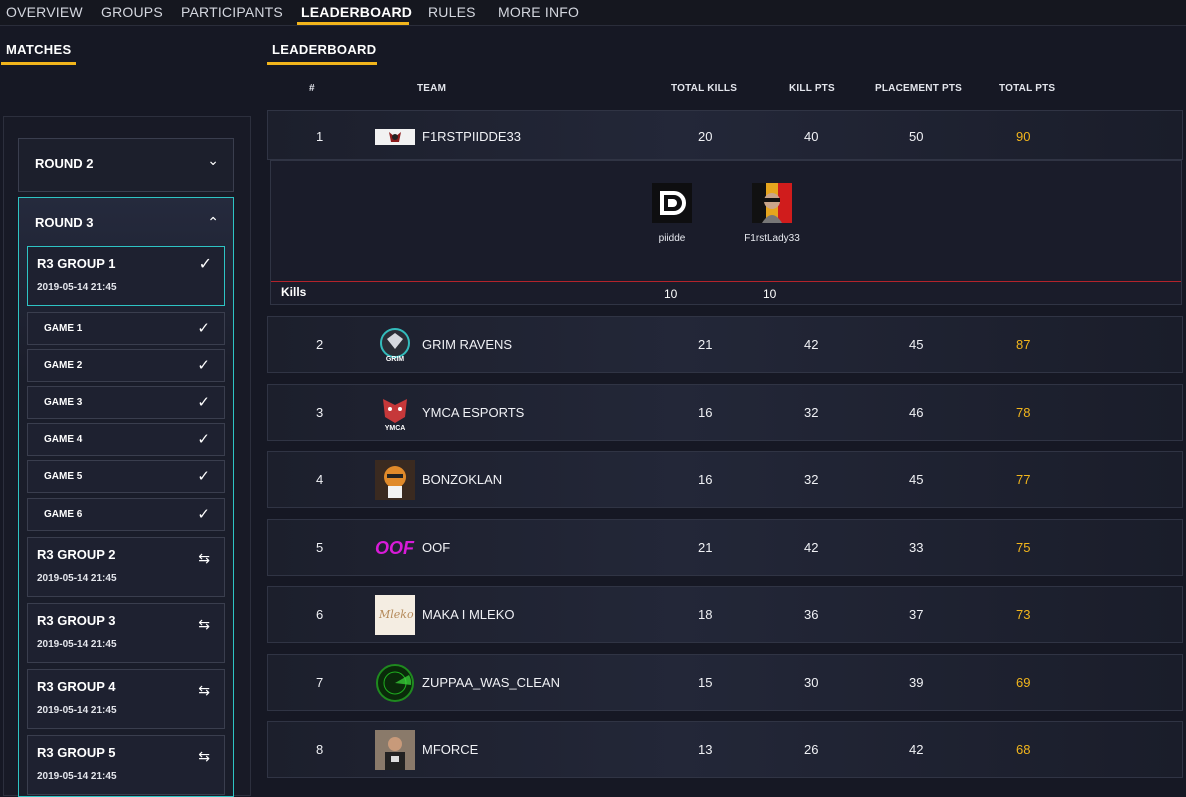 The width and height of the screenshot is (1186, 797). What do you see at coordinates (126, 633) in the screenshot?
I see `group-item: R3 GROUP 3 2019-05-14 21:45 ⇆` at bounding box center [126, 633].